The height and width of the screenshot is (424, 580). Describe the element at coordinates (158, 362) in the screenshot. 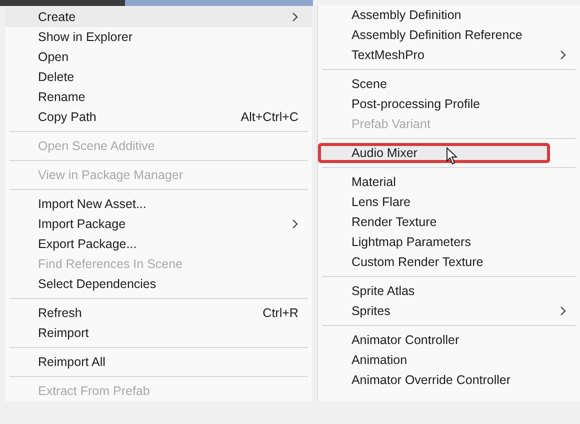

I see `menu-item: Reimport All` at that location.